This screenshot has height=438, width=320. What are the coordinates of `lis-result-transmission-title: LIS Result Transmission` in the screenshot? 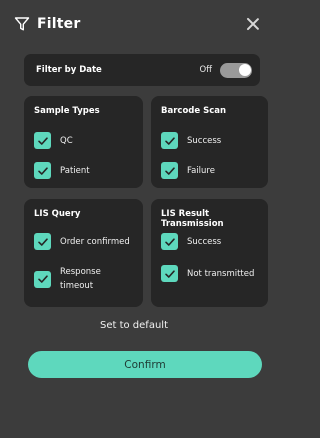 It's located at (192, 219).